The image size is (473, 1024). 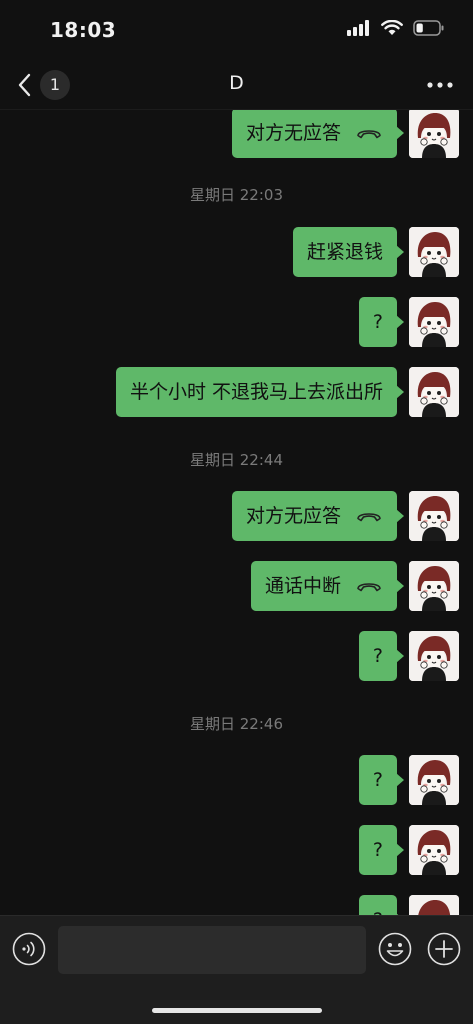 What do you see at coordinates (344, 252) in the screenshot?
I see `message-text: 赶紧退钱` at bounding box center [344, 252].